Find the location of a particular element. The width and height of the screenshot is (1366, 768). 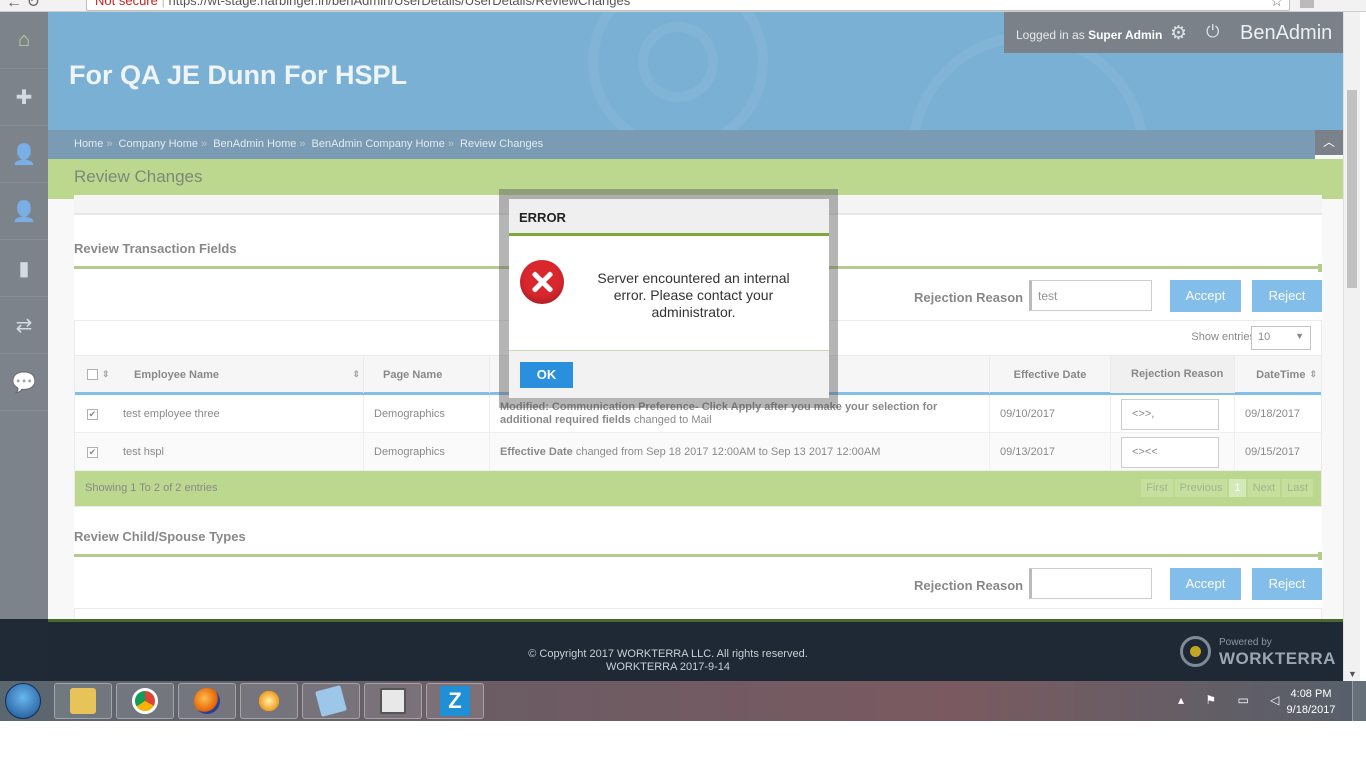

extension-icon is located at coordinates (1307, 4).